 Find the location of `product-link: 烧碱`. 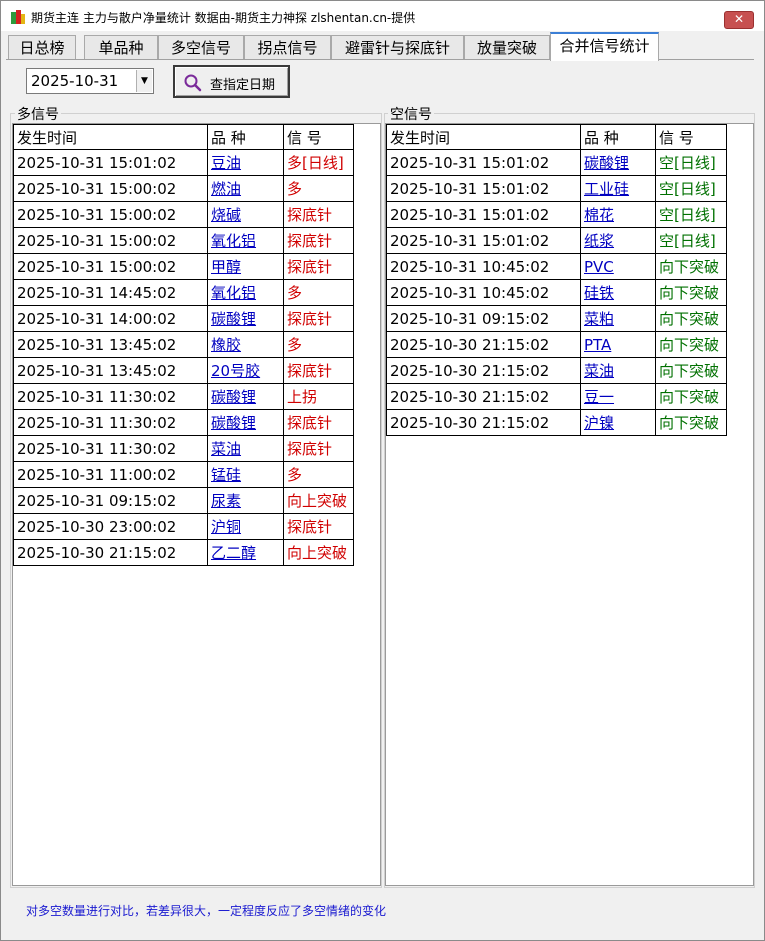

product-link: 烧碱 is located at coordinates (245, 214).